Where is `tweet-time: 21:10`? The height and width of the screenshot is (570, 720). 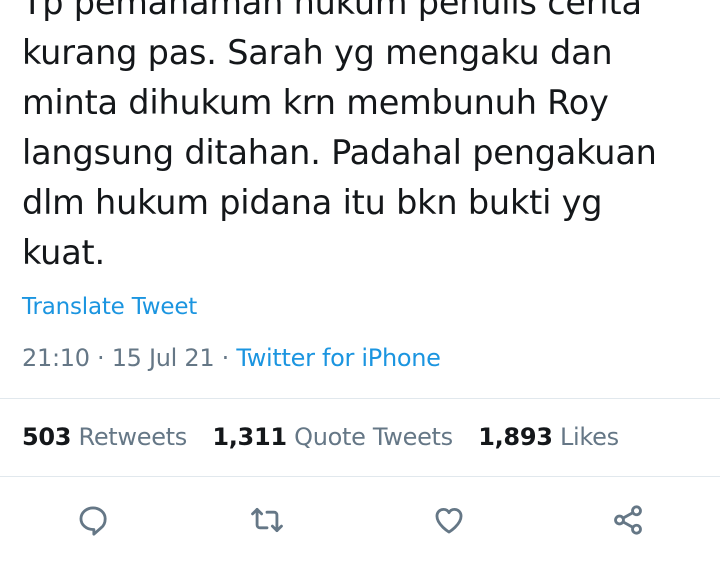 tweet-time: 21:10 is located at coordinates (56, 358).